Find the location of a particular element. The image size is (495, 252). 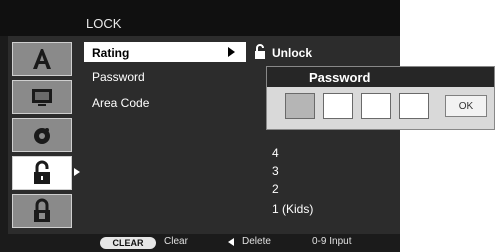

page-title: LOCK is located at coordinates (104, 23).